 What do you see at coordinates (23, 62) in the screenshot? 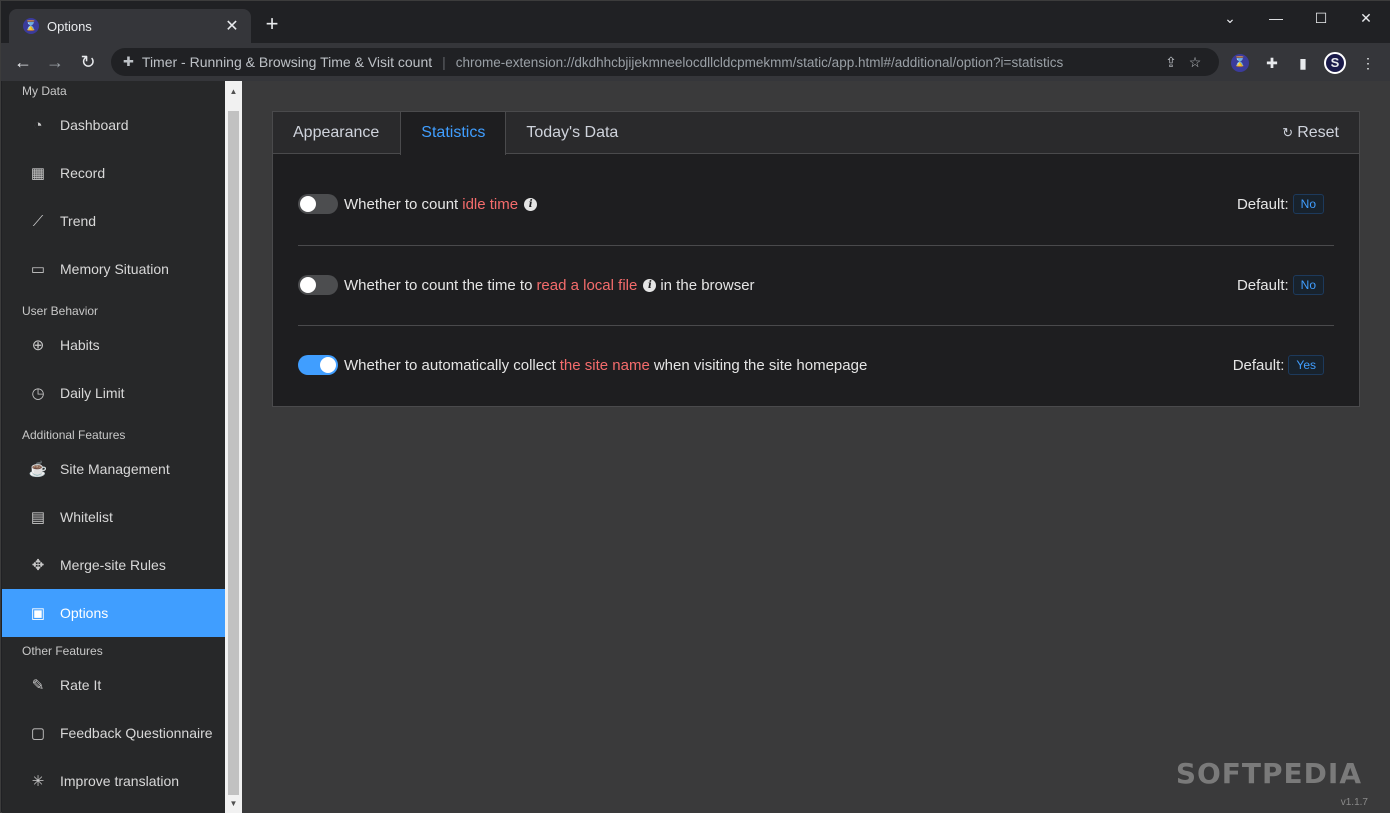
I see `back-arrow-icon: ←` at bounding box center [23, 62].